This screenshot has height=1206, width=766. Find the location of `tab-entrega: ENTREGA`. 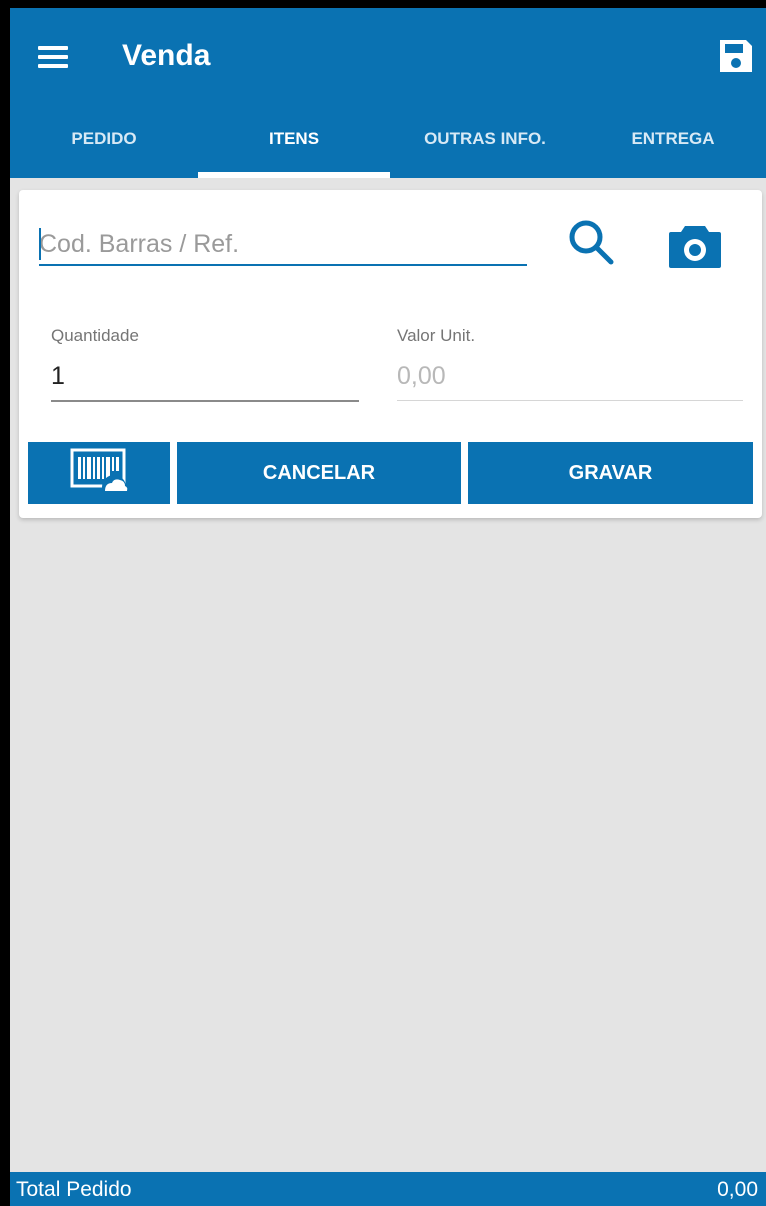

tab-entrega: ENTREGA is located at coordinates (673, 147).